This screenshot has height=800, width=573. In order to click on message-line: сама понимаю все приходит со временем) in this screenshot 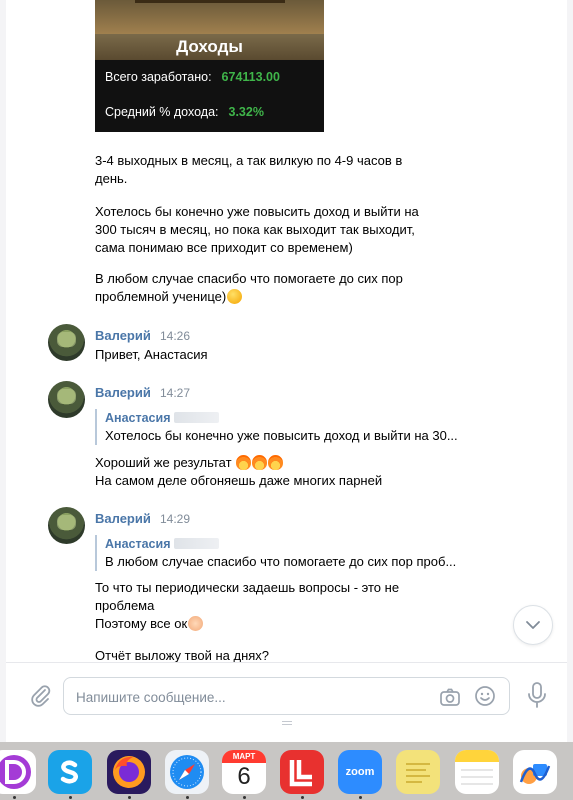, I will do `click(224, 247)`.